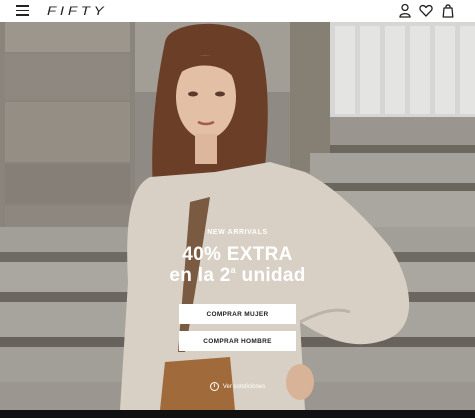 This screenshot has width=475, height=418. Describe the element at coordinates (237, 314) in the screenshot. I see `shop-women-button: COMPRAR MUJER` at that location.